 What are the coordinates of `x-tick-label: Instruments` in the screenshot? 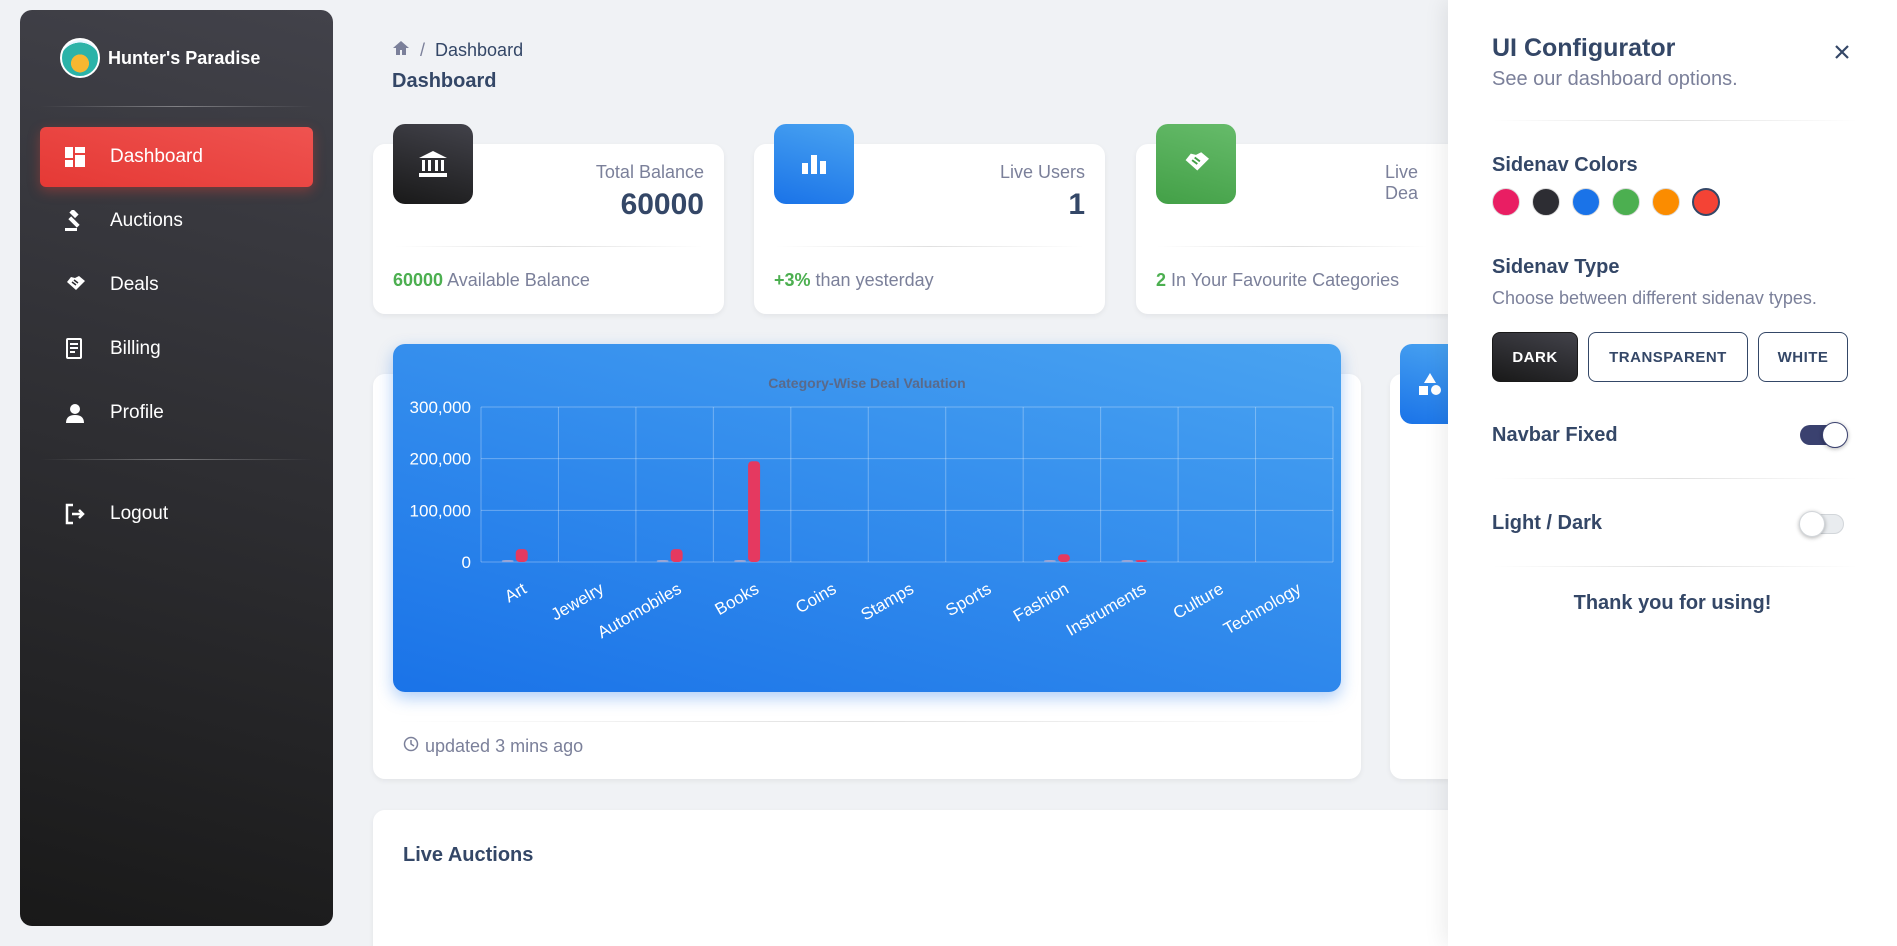 It's located at (1106, 609).